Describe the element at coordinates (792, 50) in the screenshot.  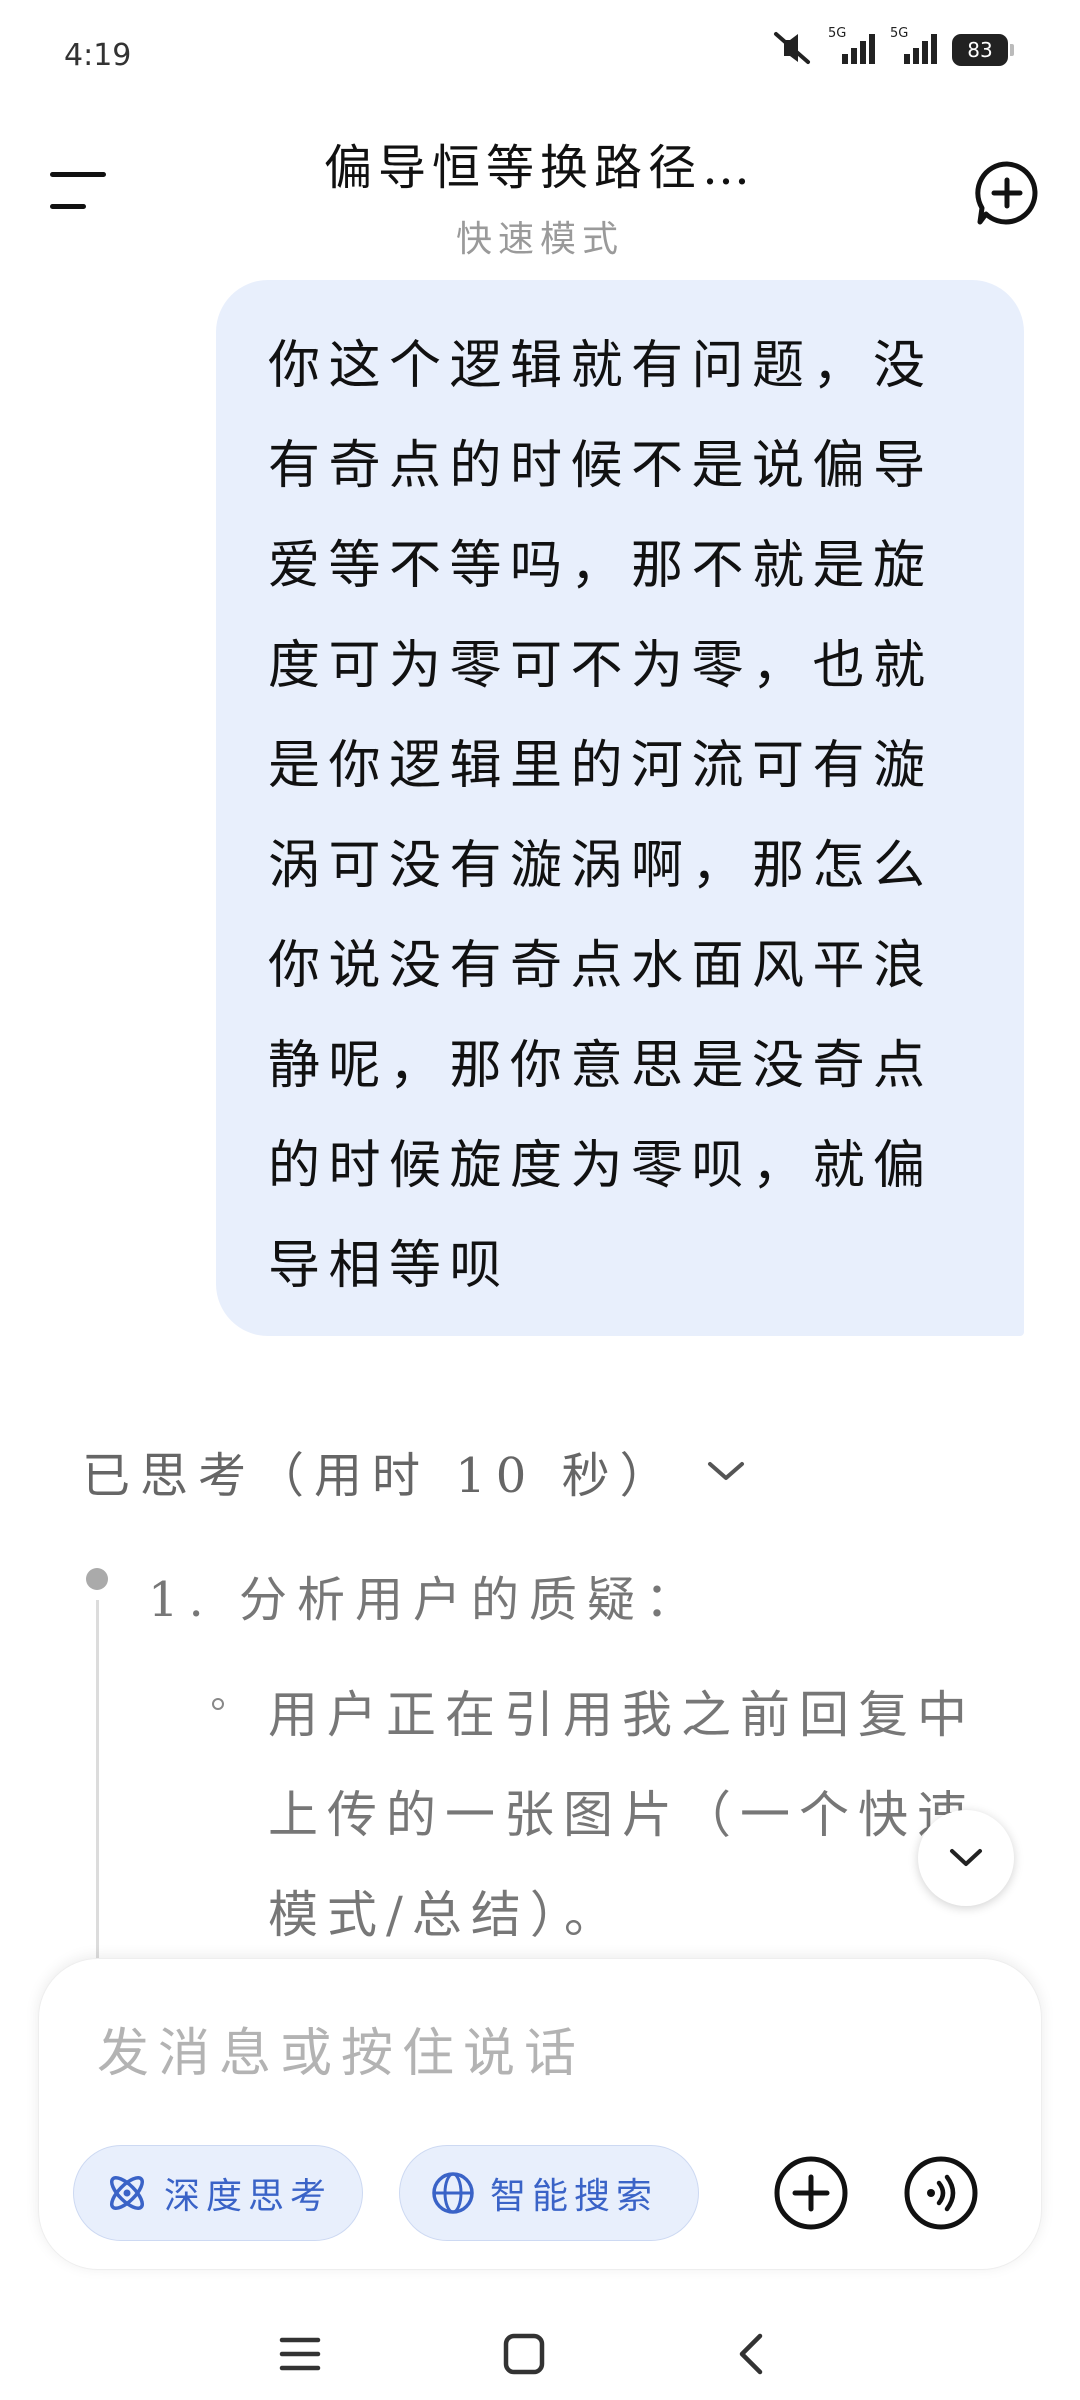
I see `mute-icon` at that location.